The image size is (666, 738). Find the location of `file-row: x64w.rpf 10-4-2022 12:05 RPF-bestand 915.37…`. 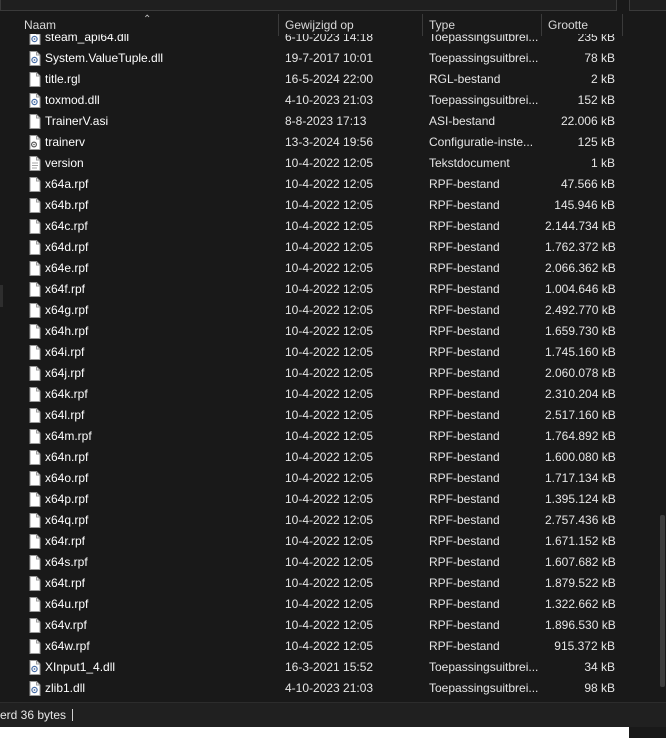

file-row: x64w.rpf 10-4-2022 12:05 RPF-bestand 915.37… is located at coordinates (330, 646).